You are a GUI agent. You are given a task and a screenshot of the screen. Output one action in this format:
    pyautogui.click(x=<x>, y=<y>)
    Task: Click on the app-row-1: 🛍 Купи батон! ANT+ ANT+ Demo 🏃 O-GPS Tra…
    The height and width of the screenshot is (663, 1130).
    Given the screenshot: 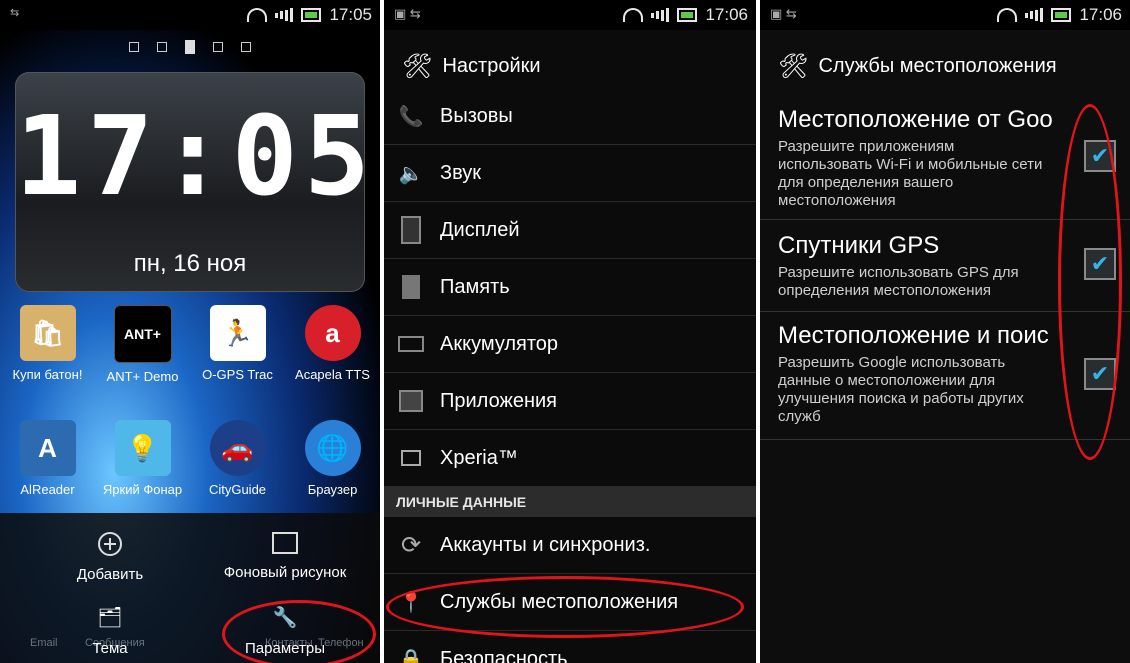 What is the action you would take?
    pyautogui.click(x=190, y=344)
    